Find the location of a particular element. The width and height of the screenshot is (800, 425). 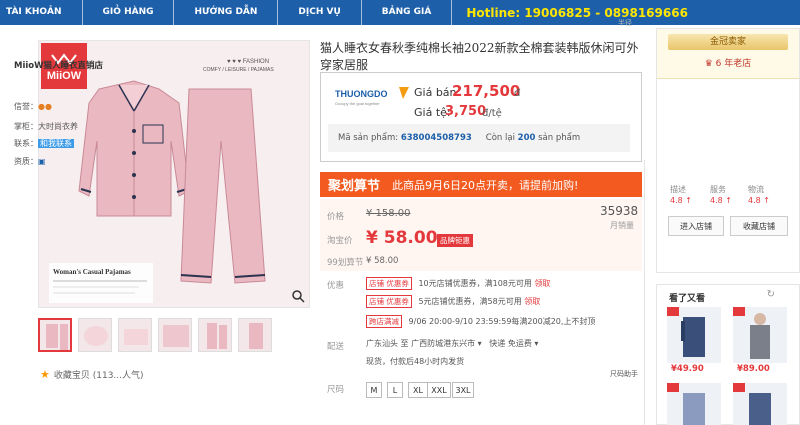

shipping-note: 现货，付款后48小时内发货 is located at coordinates (415, 361).